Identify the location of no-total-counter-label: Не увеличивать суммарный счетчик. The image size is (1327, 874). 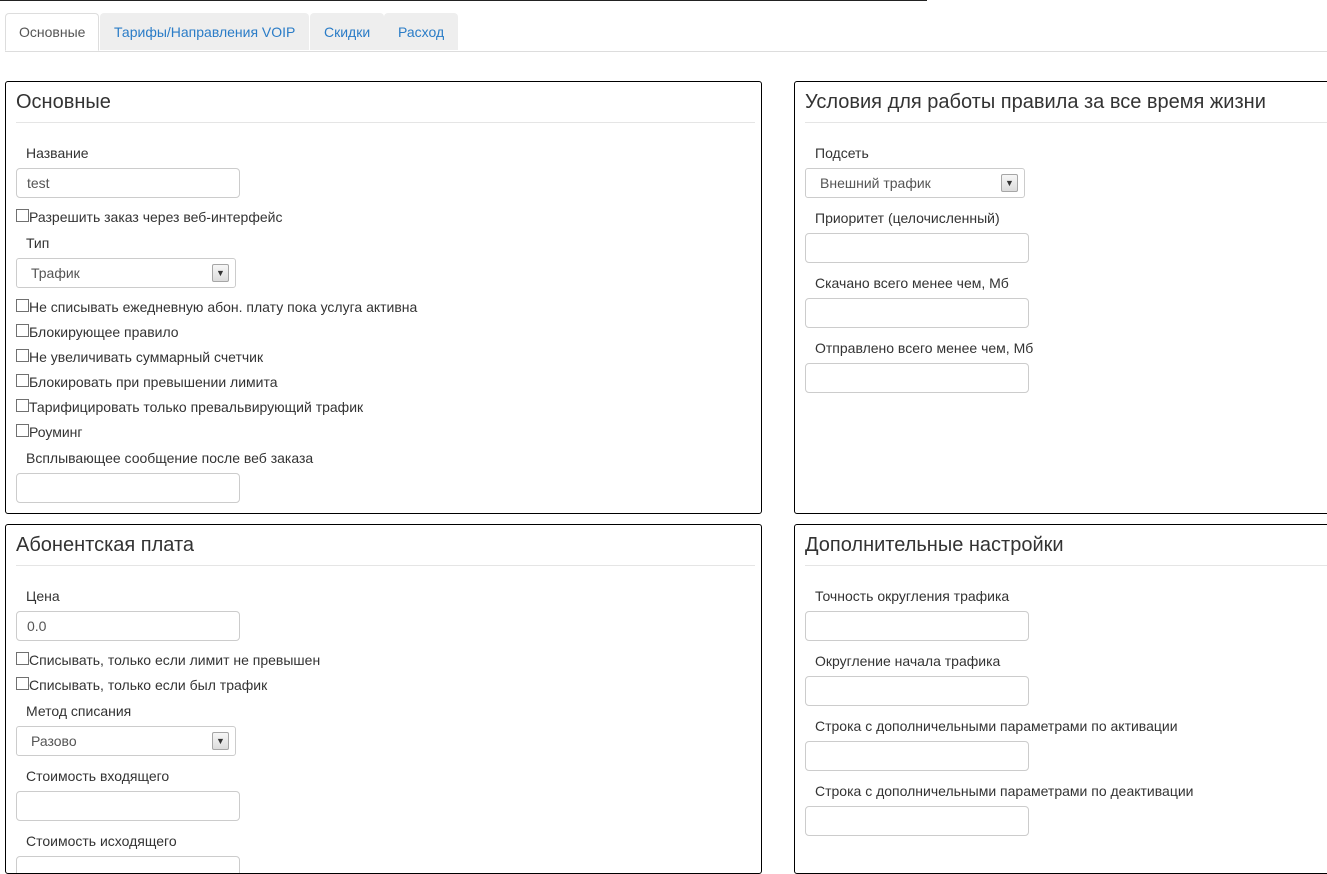
(146, 357).